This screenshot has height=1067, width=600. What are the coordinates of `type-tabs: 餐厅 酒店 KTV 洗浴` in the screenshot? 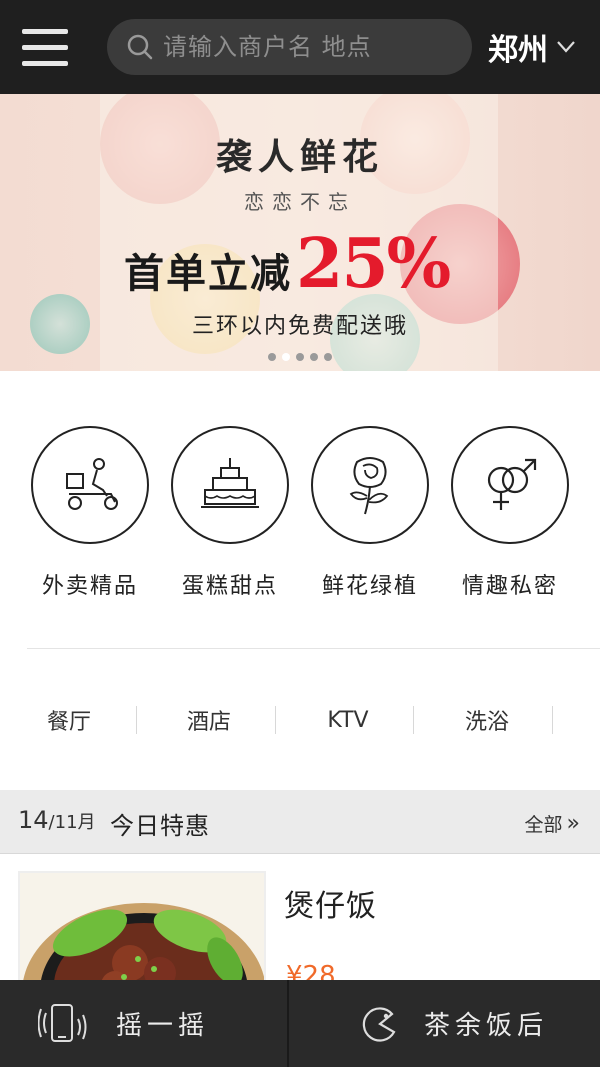 It's located at (300, 720).